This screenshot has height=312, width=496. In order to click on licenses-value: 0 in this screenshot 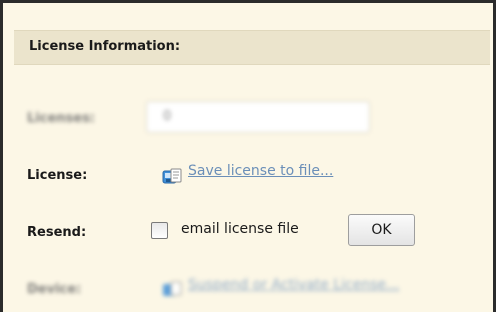, I will do `click(167, 116)`.